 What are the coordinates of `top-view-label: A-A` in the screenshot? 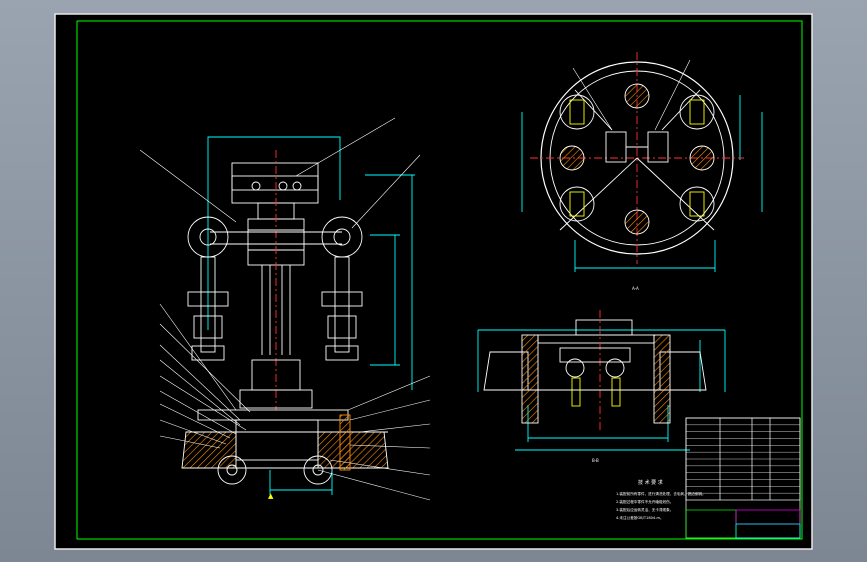 It's located at (635, 288).